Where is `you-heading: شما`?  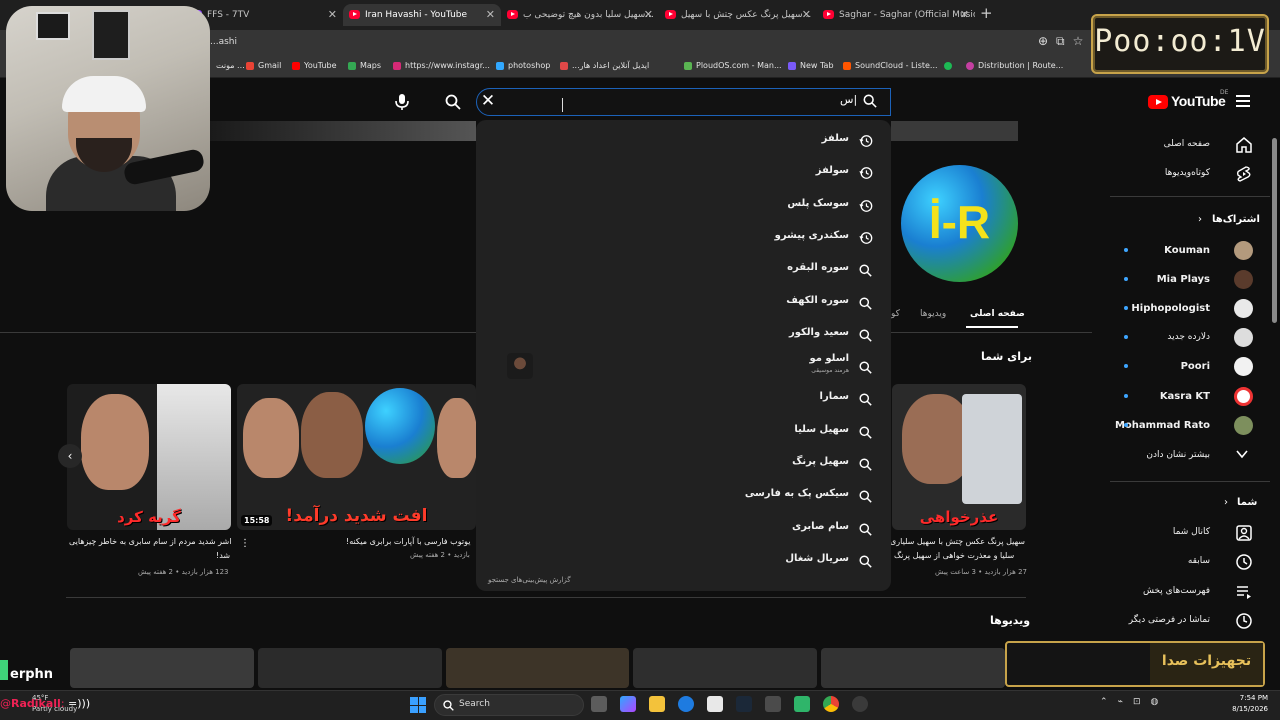
you-heading: شما is located at coordinates (1247, 502).